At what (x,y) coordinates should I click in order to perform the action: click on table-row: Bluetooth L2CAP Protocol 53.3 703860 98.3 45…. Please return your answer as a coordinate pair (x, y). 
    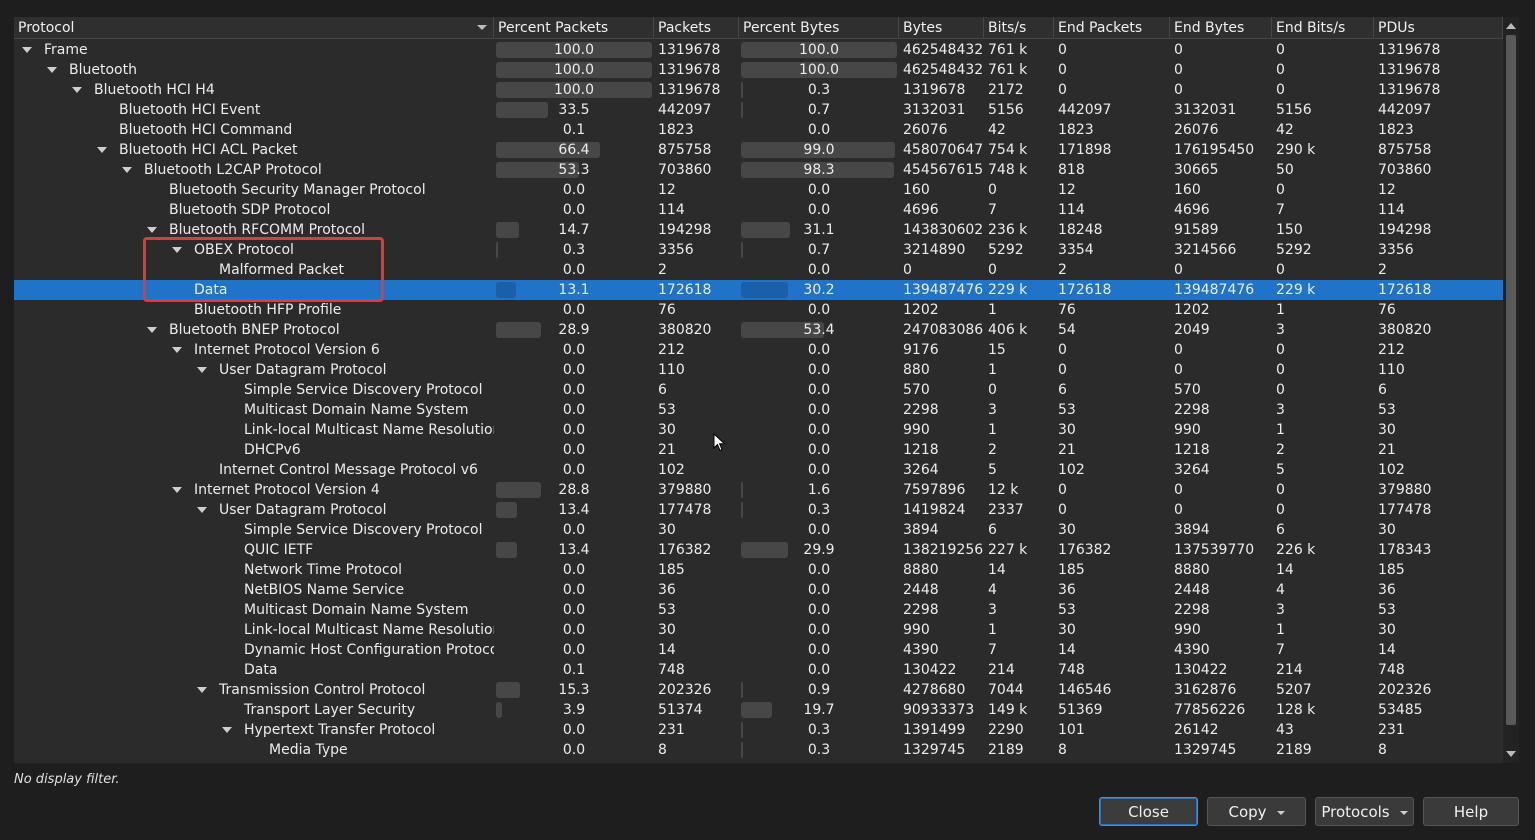
    Looking at the image, I should click on (758, 170).